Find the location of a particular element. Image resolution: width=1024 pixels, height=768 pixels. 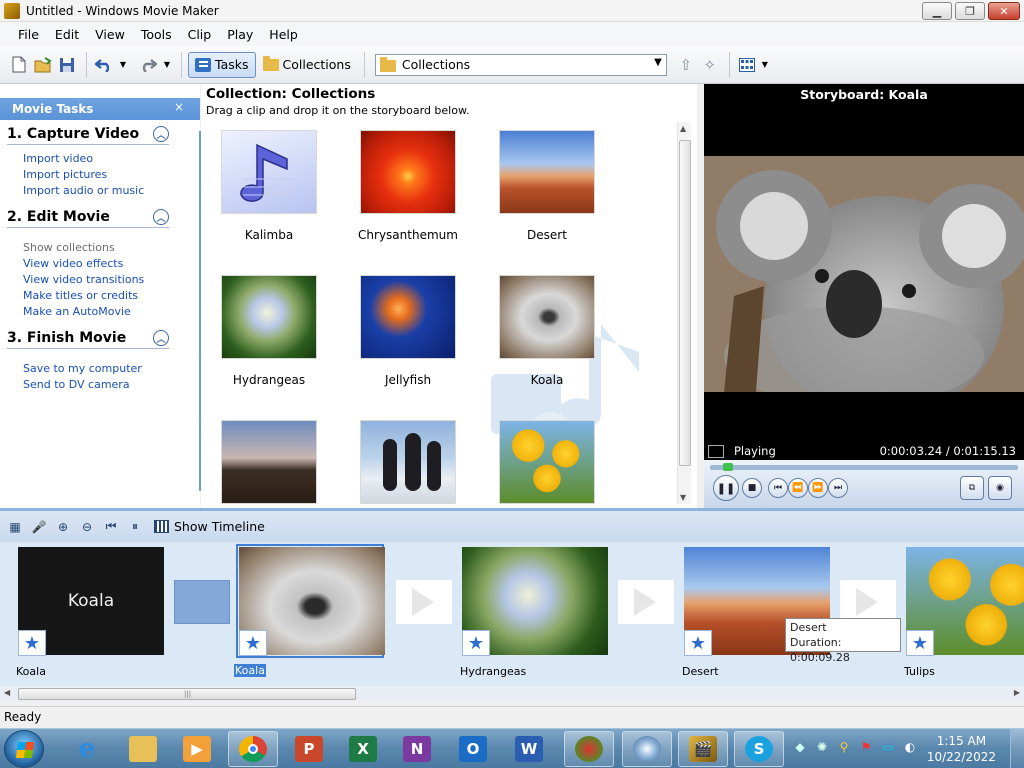

view-video-effects-link: View video effects is located at coordinates (103, 264).